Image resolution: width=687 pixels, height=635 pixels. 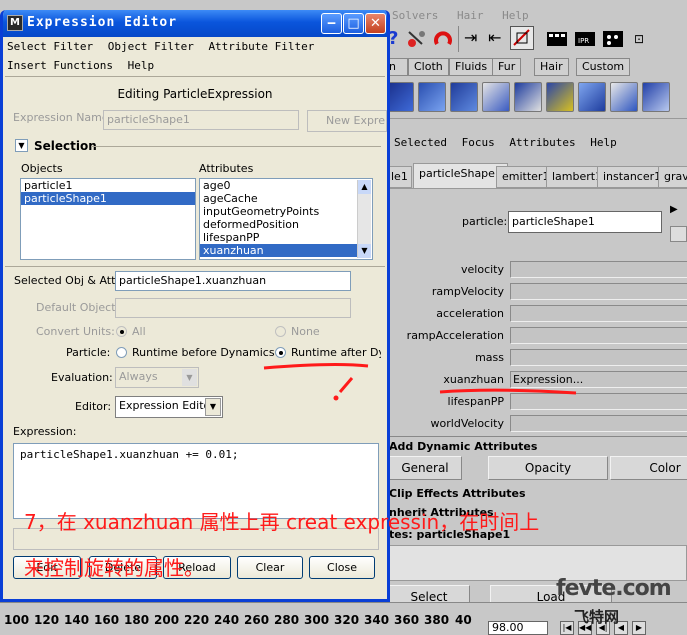 What do you see at coordinates (614, 588) in the screenshot?
I see `watermark-logo: fevte.com` at bounding box center [614, 588].